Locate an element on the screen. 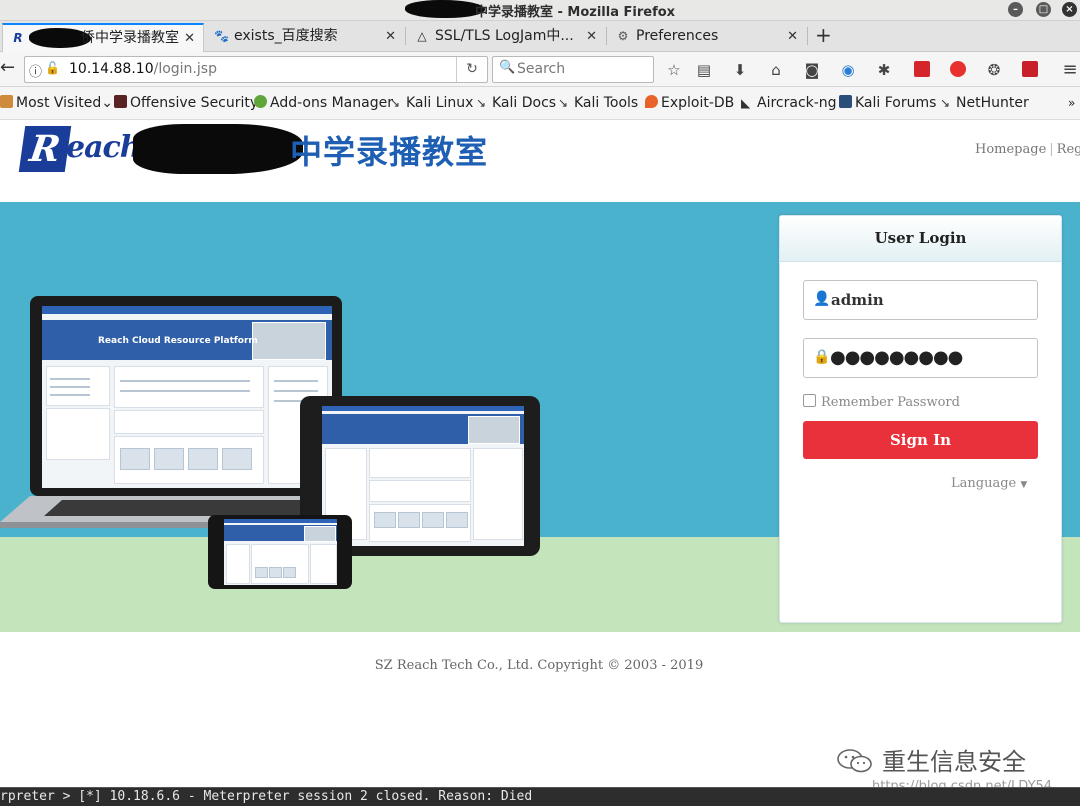  search-placeholder: Search is located at coordinates (541, 69).